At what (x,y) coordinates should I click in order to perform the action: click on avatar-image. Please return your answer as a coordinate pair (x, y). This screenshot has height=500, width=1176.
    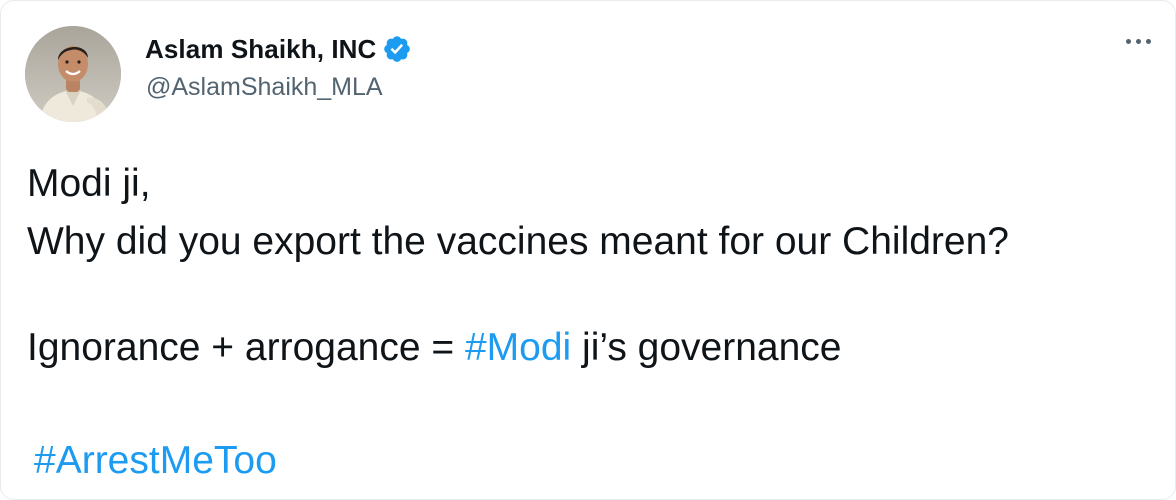
    Looking at the image, I should click on (73, 74).